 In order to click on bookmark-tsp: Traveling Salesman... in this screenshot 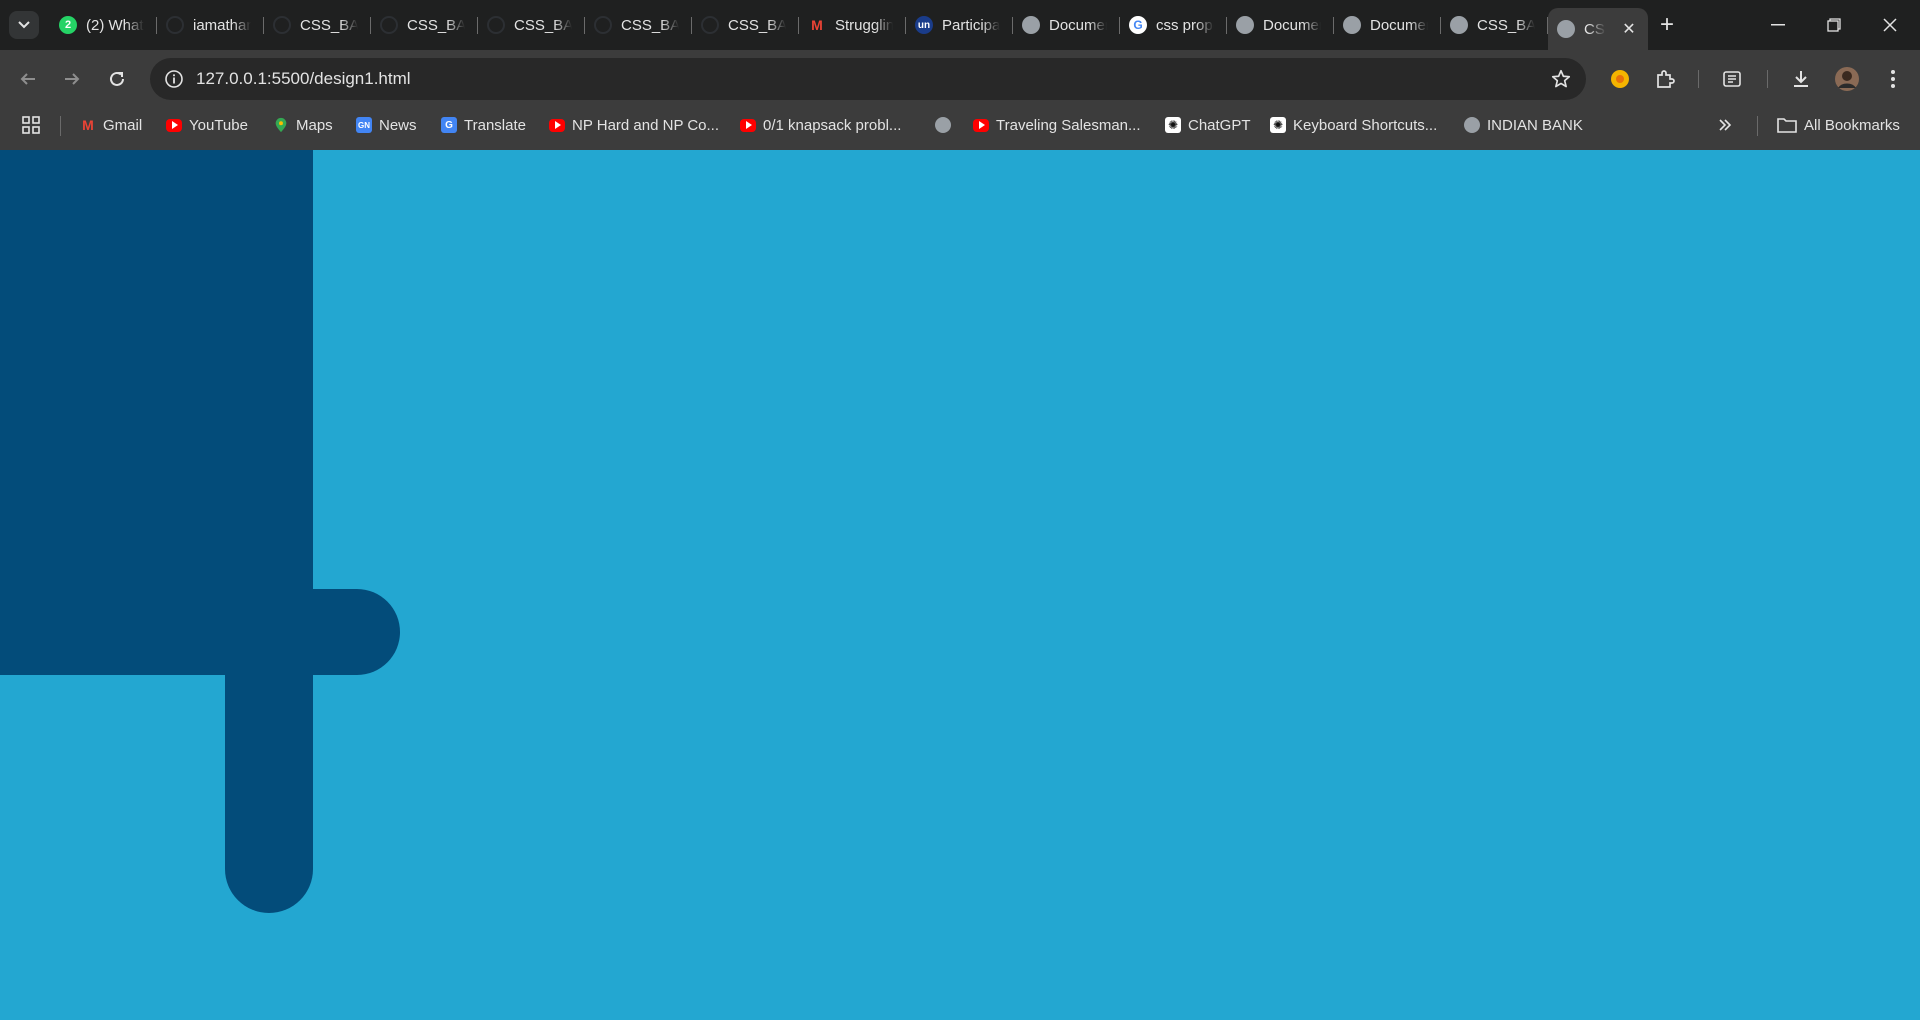, I will do `click(1057, 125)`.